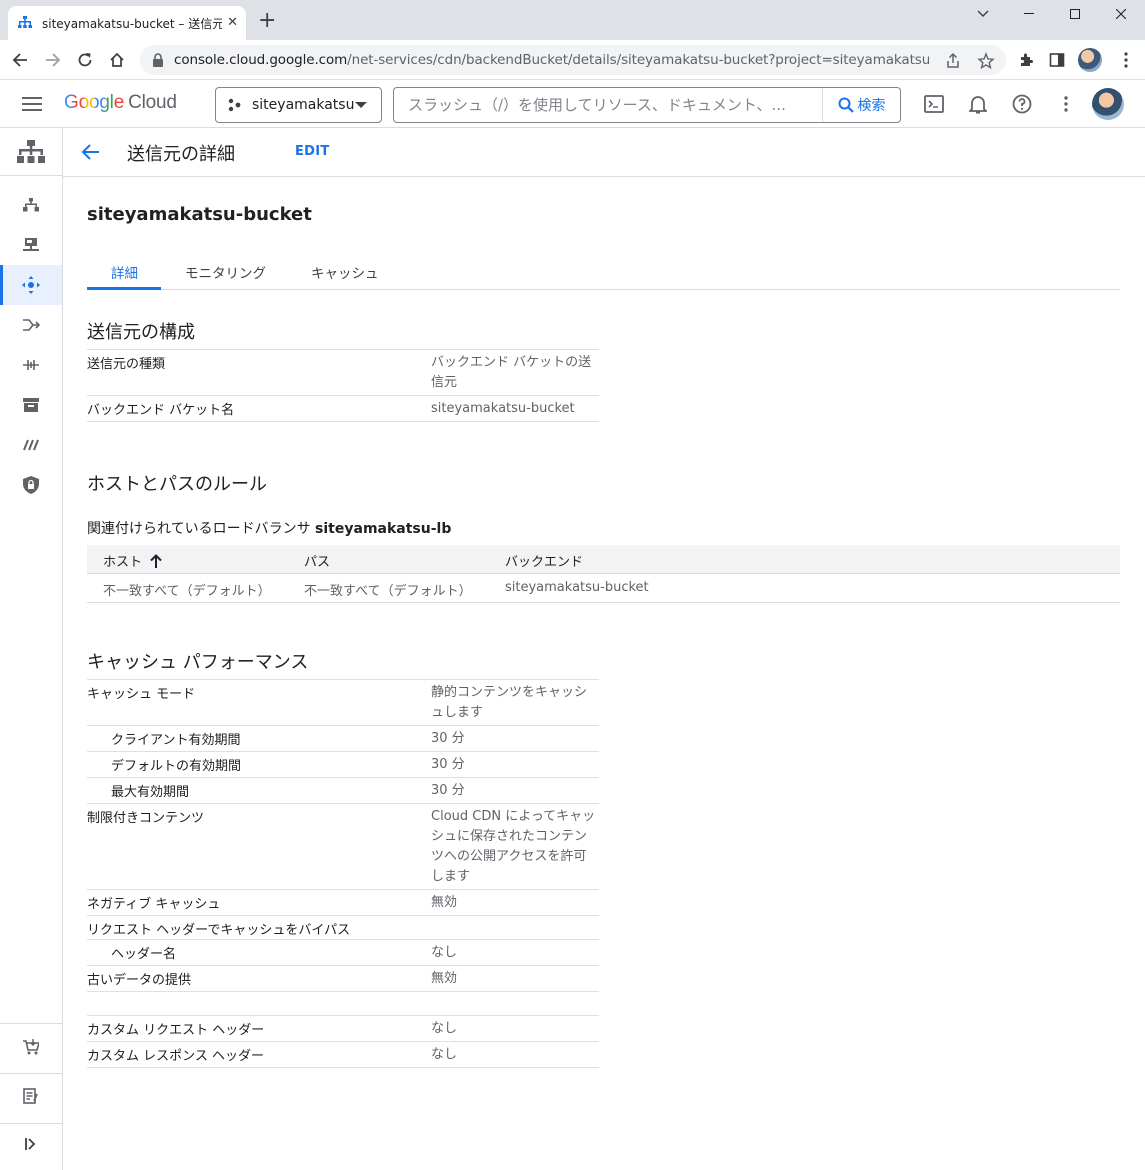 The width and height of the screenshot is (1145, 1170). I want to click on rail-cloud-armor-shield-icon, so click(31, 485).